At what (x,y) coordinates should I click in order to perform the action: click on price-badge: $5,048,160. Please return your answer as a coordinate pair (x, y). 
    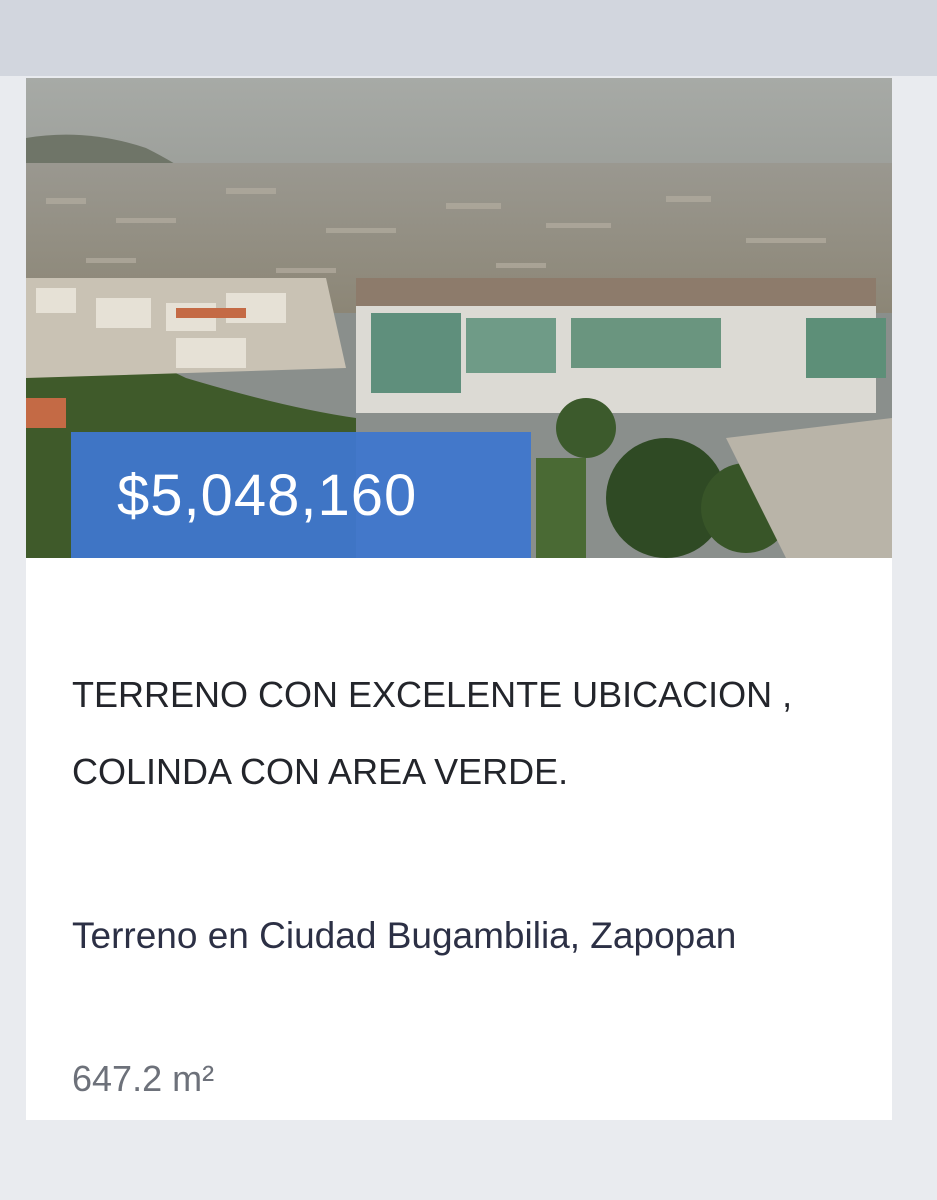
    Looking at the image, I should click on (301, 495).